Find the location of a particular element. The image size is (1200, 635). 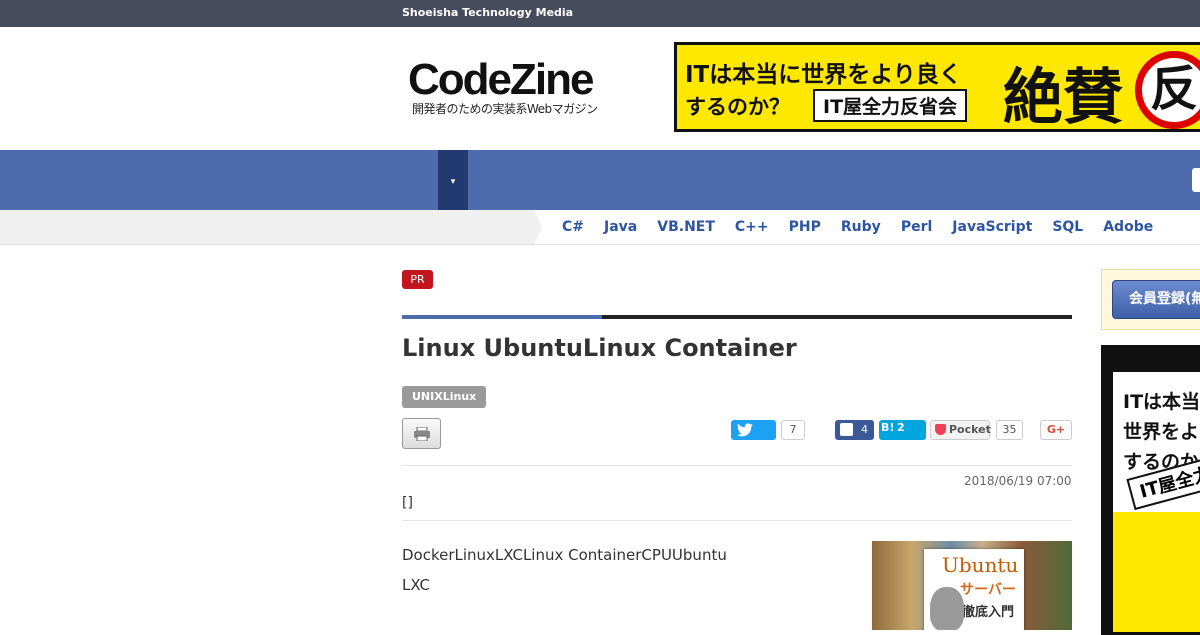

koala-illustration is located at coordinates (947, 608).